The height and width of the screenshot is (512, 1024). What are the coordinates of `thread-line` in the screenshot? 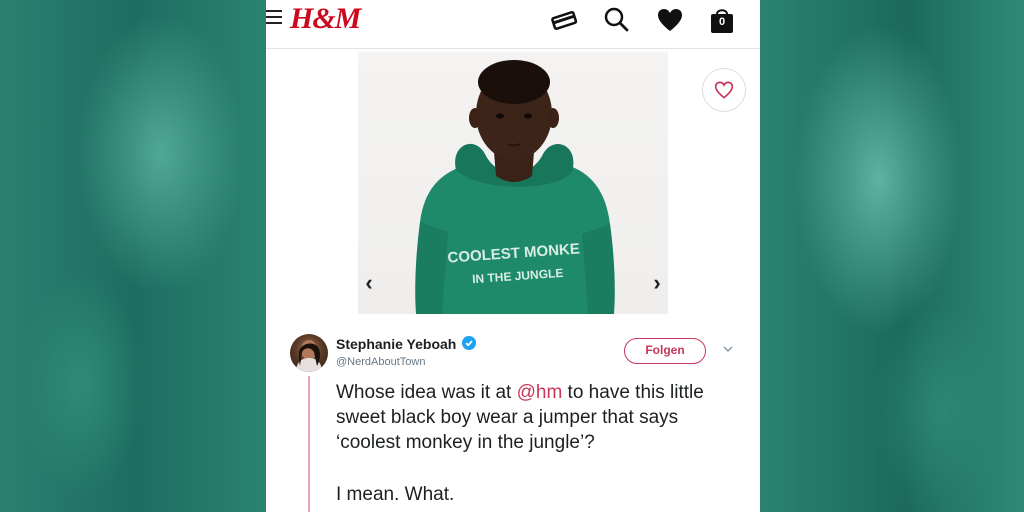 It's located at (309, 444).